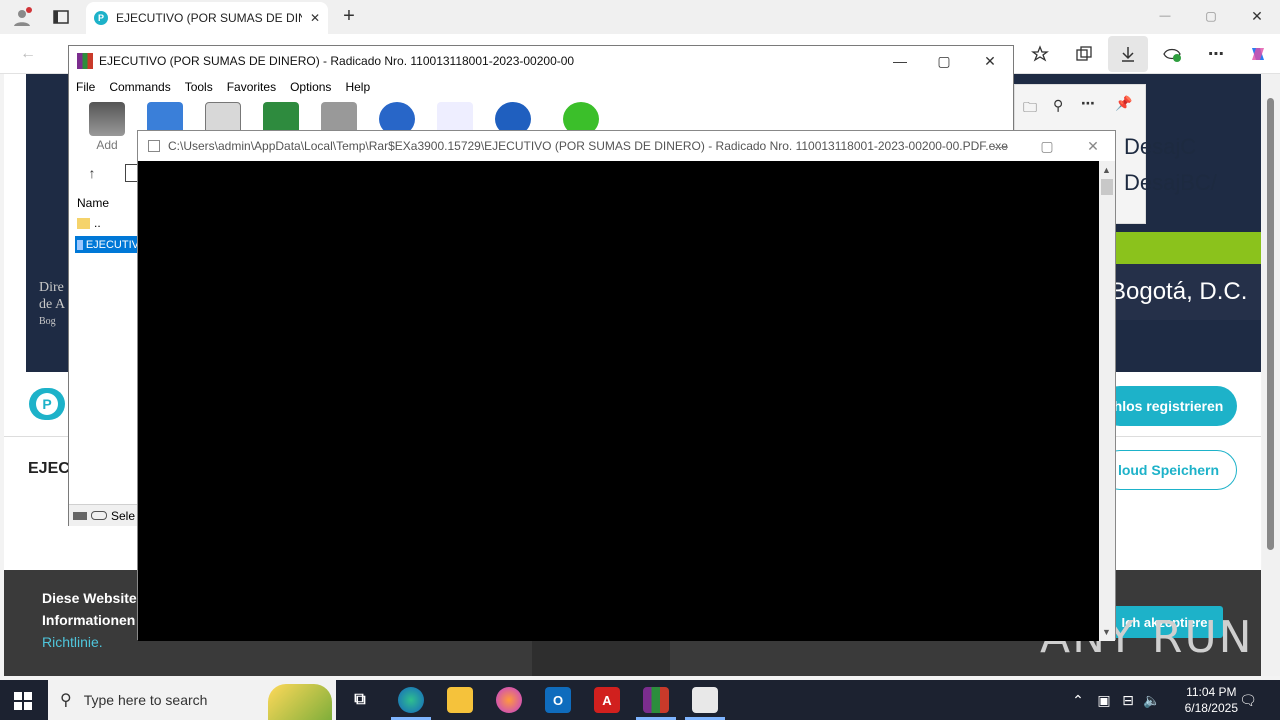 The height and width of the screenshot is (720, 1280). I want to click on up-arrow-icon: ↑, so click(92, 173).